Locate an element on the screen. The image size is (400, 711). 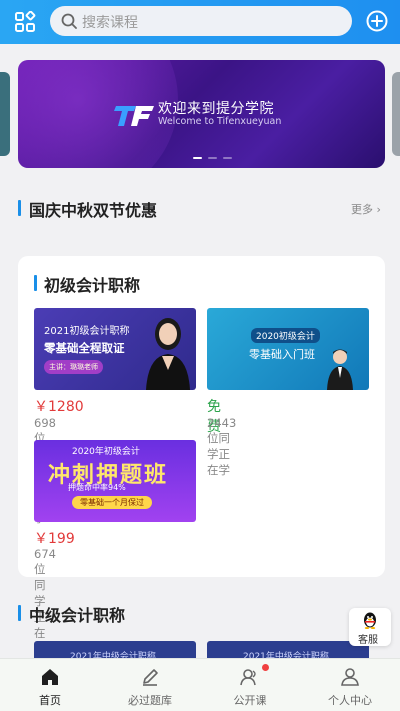
more-link: 更多 › is located at coordinates (366, 209).